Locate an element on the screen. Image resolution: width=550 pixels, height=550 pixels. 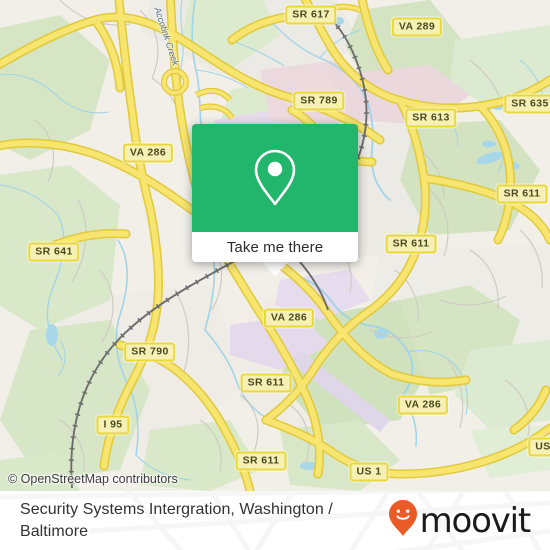
popup-image-area is located at coordinates (275, 178).